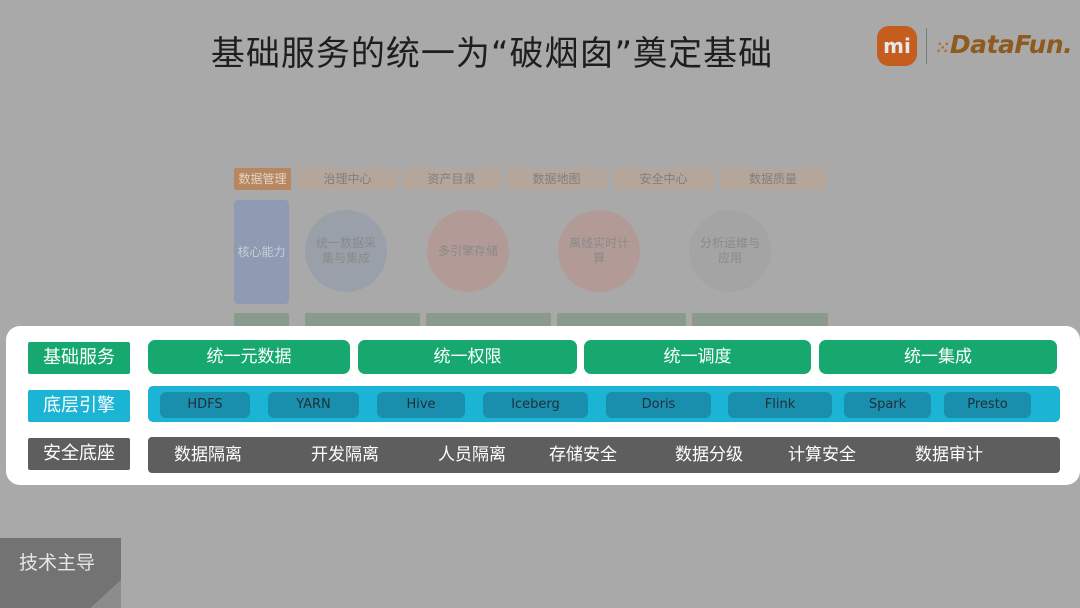 This screenshot has height=608, width=1080. What do you see at coordinates (897, 46) in the screenshot?
I see `xiaomi-logo: mi` at bounding box center [897, 46].